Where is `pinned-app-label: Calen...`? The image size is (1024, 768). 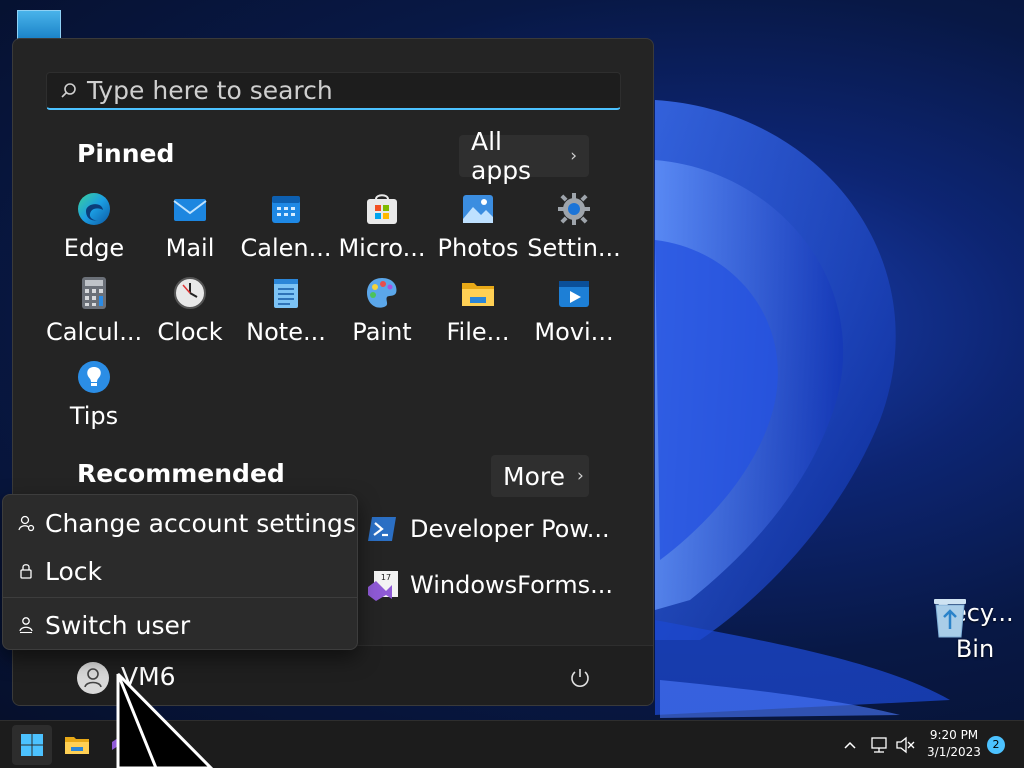
pinned-app-label: Calen... is located at coordinates (286, 248).